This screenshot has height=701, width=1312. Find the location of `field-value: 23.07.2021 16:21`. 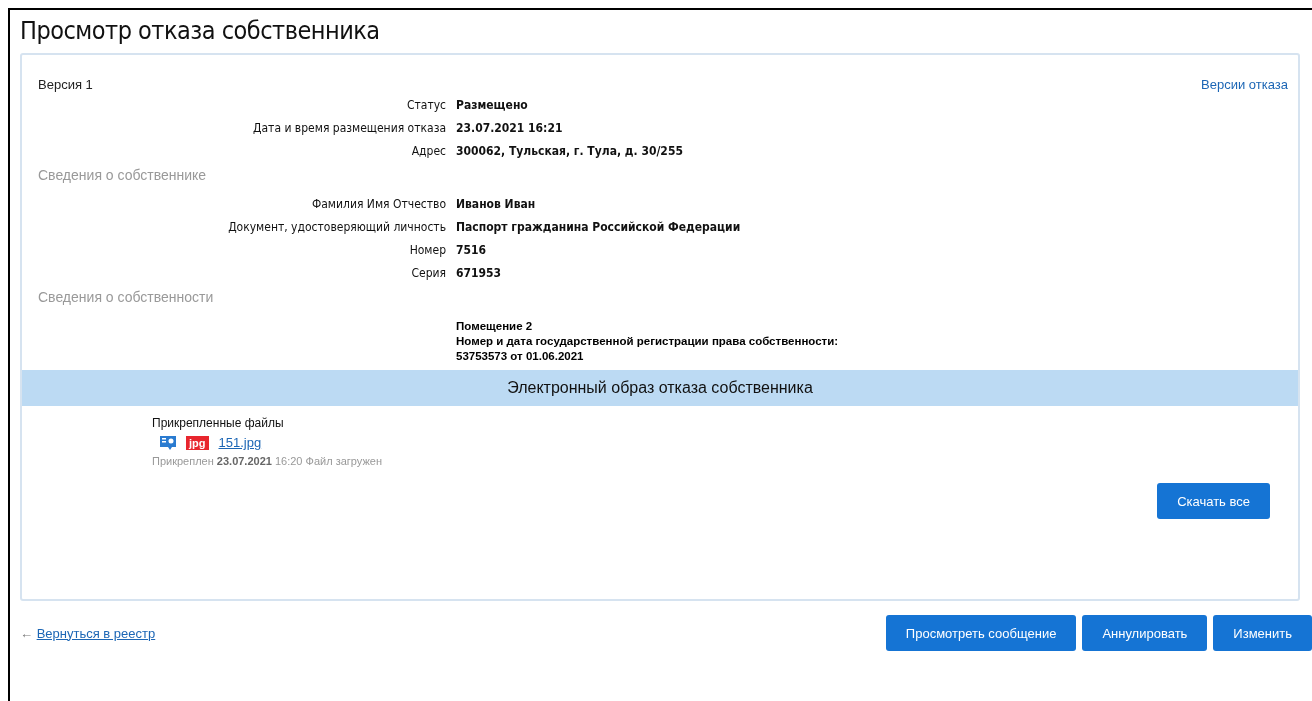

field-value: 23.07.2021 16:21 is located at coordinates (510, 128).